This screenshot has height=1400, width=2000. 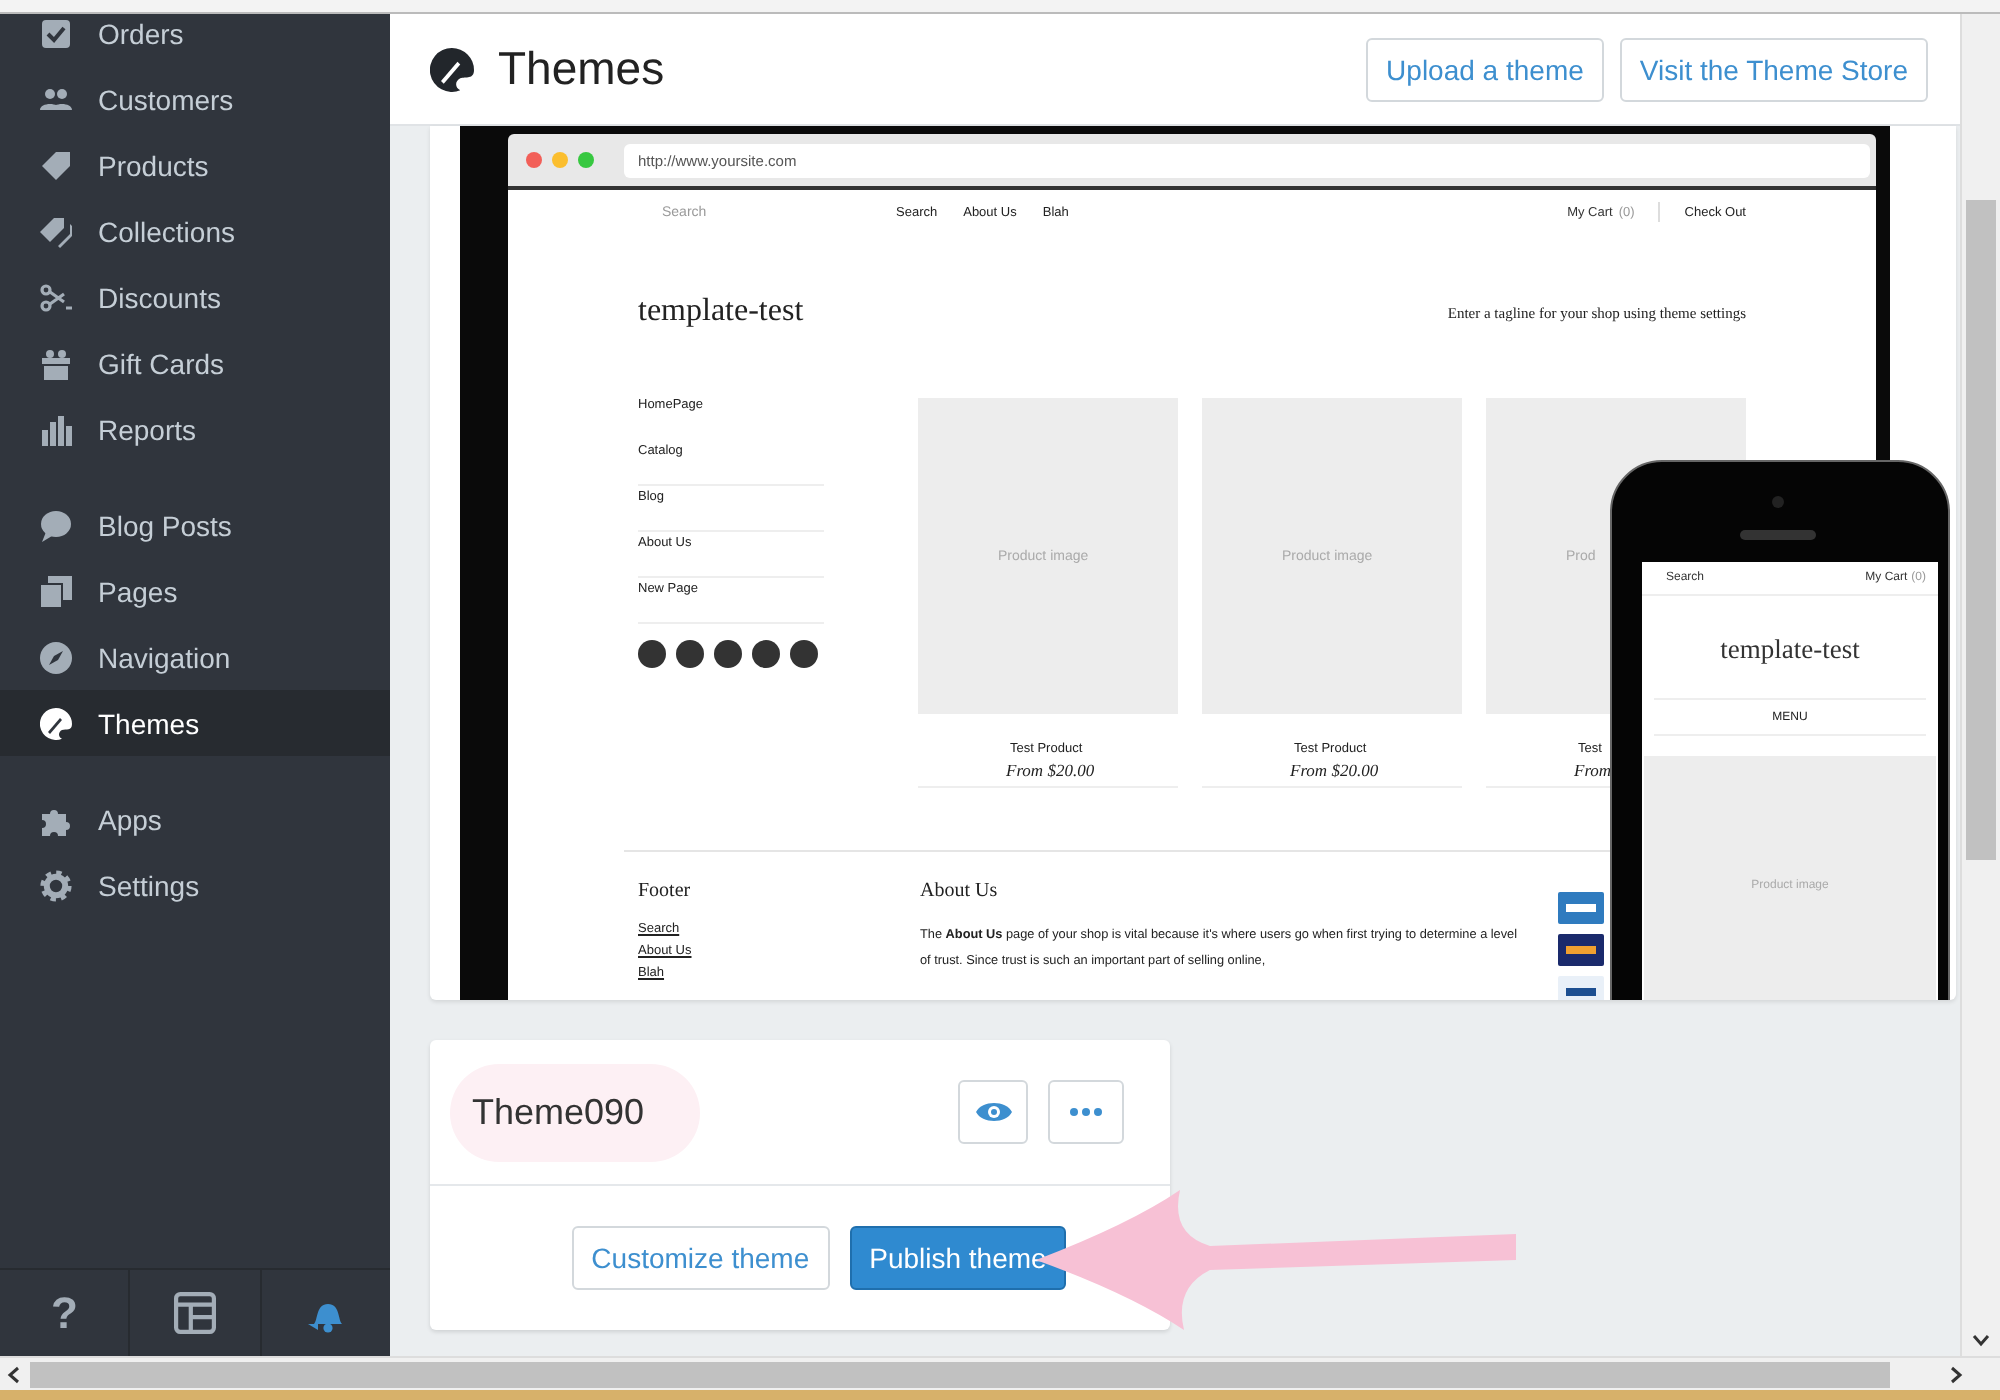 I want to click on sidebar-item: Themes, so click(x=195, y=723).